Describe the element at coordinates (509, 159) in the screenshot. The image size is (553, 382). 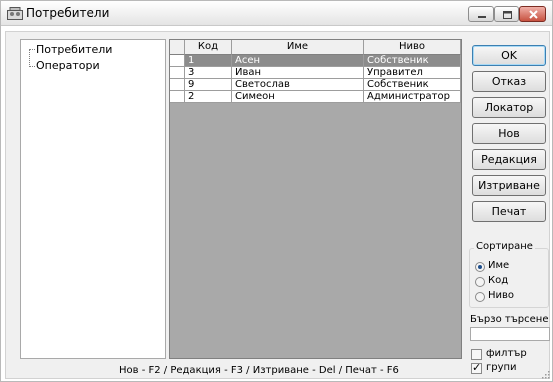
I see `edit-button: Редакция` at that location.